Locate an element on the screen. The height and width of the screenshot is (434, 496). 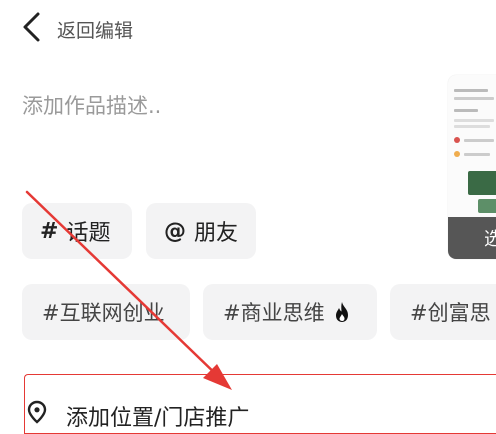
hashtag-chip: #创富思 is located at coordinates (443, 312).